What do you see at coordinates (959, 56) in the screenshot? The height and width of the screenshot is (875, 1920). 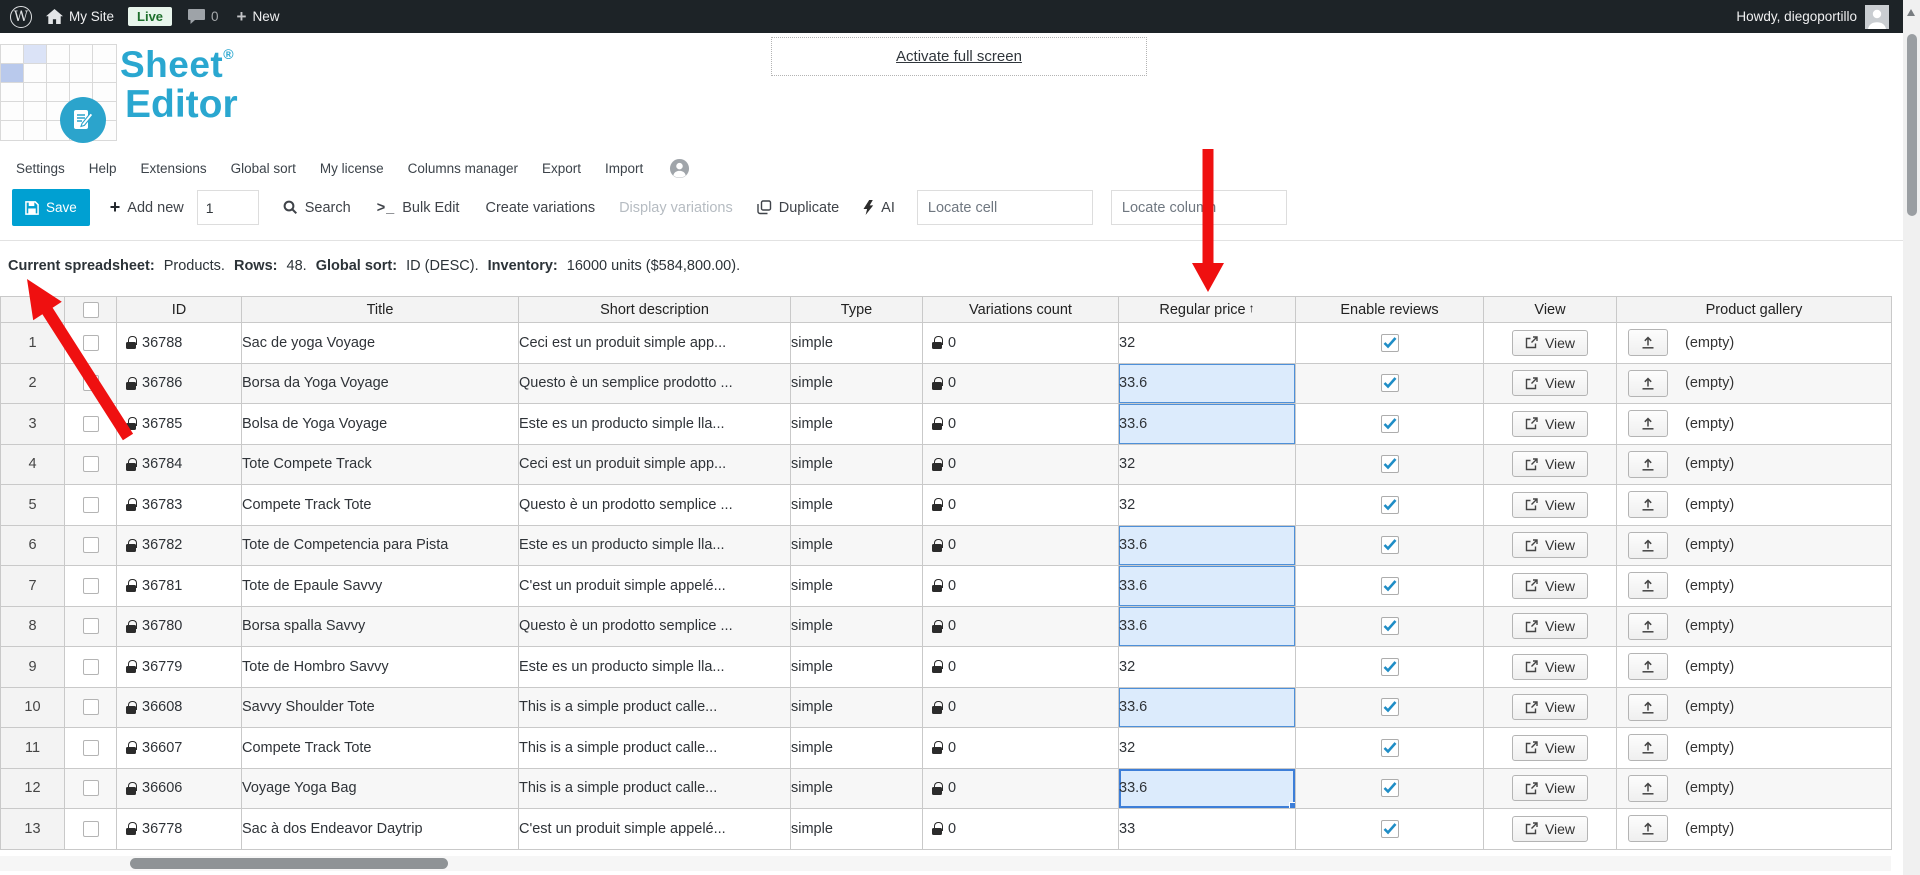 I see `activate-fullscreen-link: Activate full screen` at bounding box center [959, 56].